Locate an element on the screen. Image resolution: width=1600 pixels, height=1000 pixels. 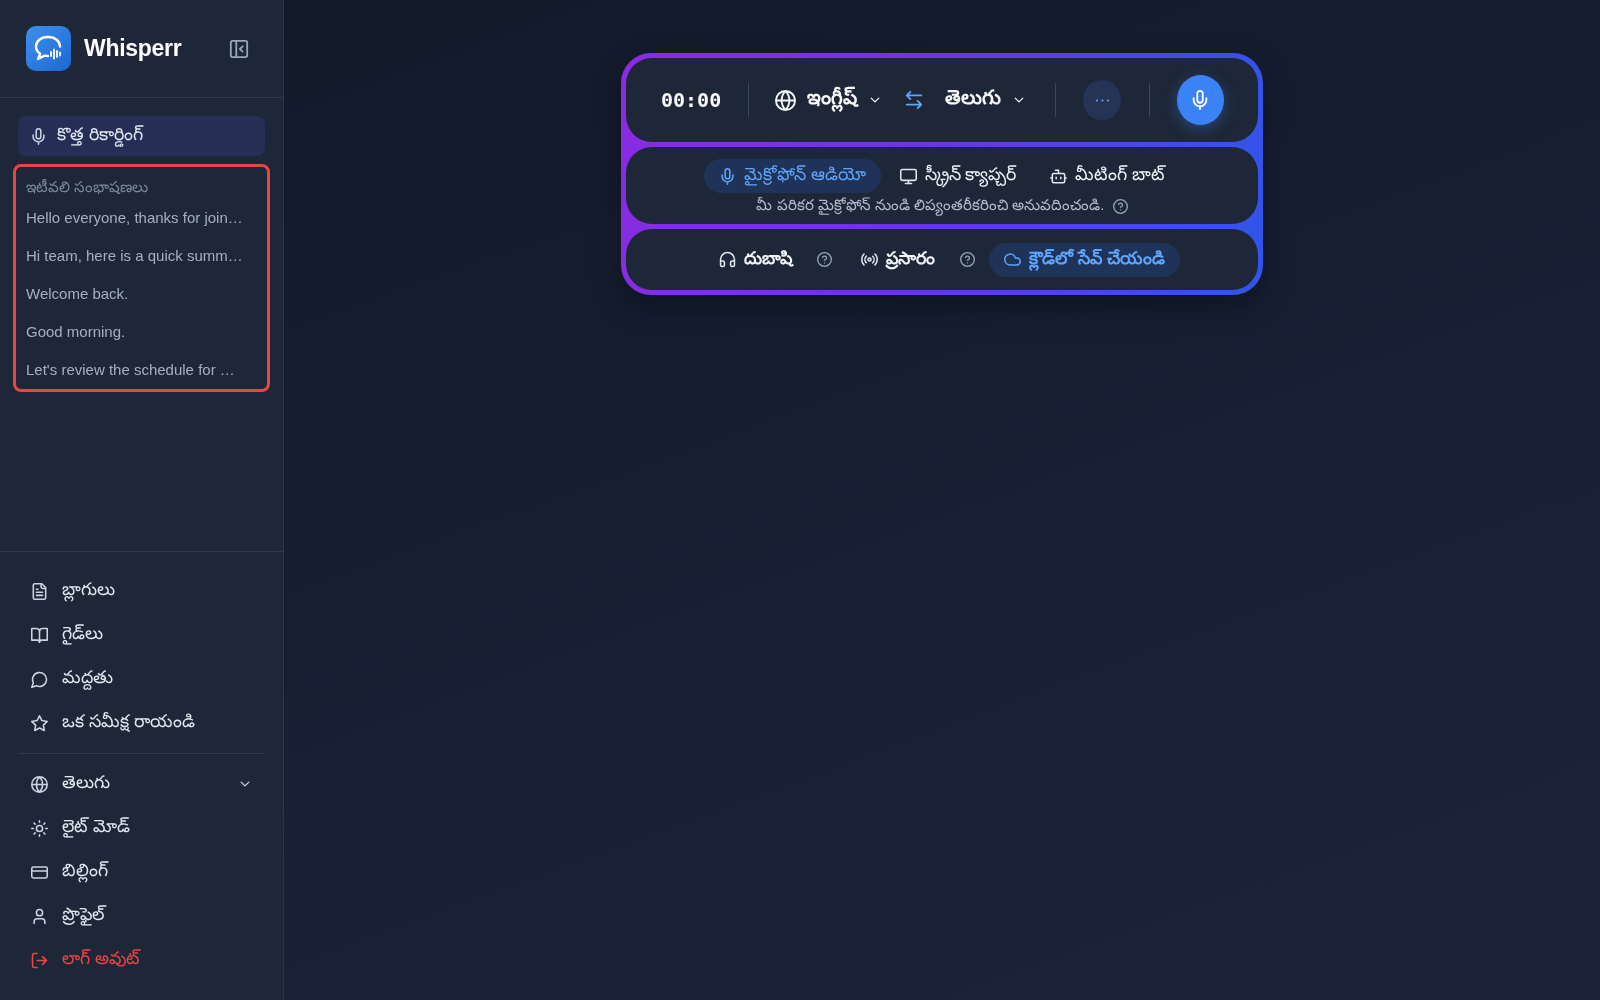
swap-arrows-icon is located at coordinates (914, 100).